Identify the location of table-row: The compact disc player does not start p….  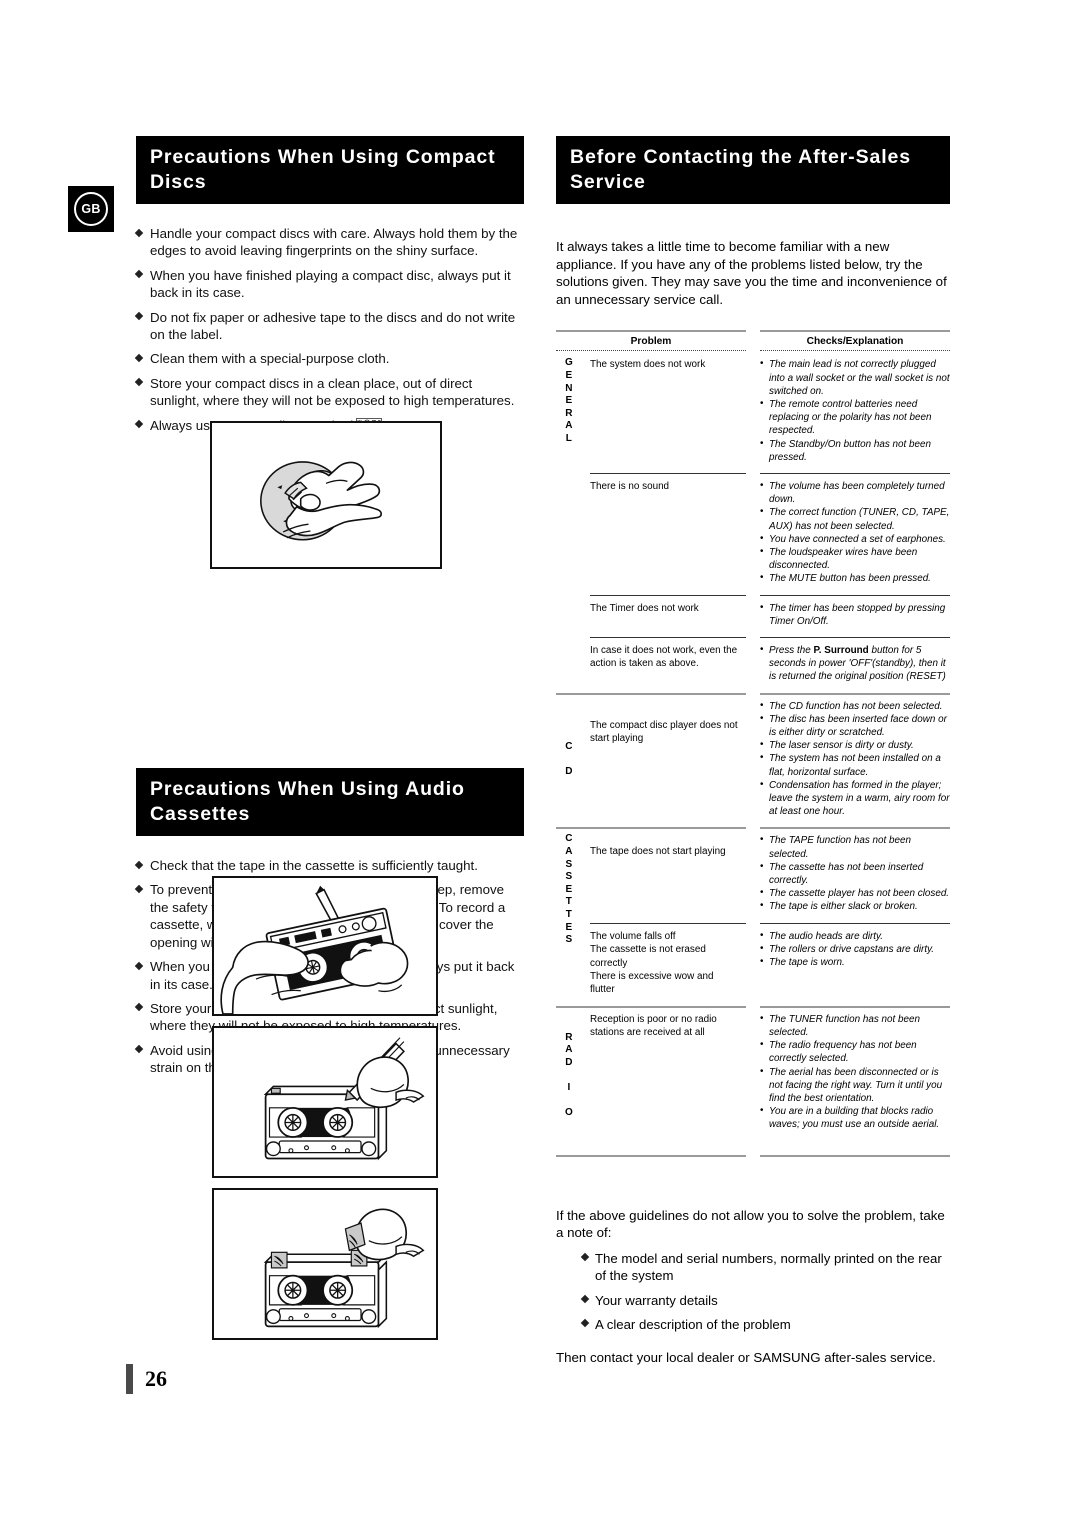
(753, 760).